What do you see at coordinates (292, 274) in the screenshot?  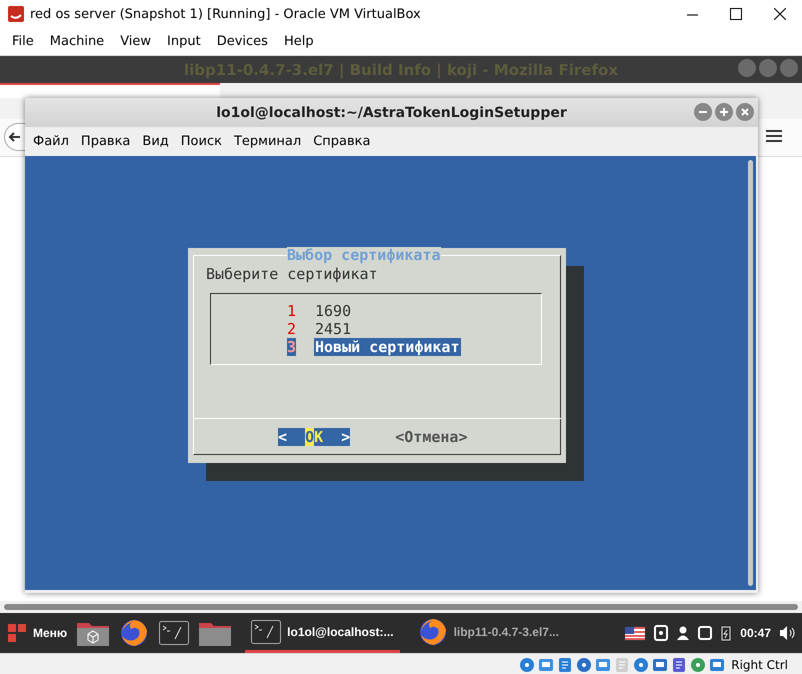 I see `dialog-prompt: Выберите сертификат` at bounding box center [292, 274].